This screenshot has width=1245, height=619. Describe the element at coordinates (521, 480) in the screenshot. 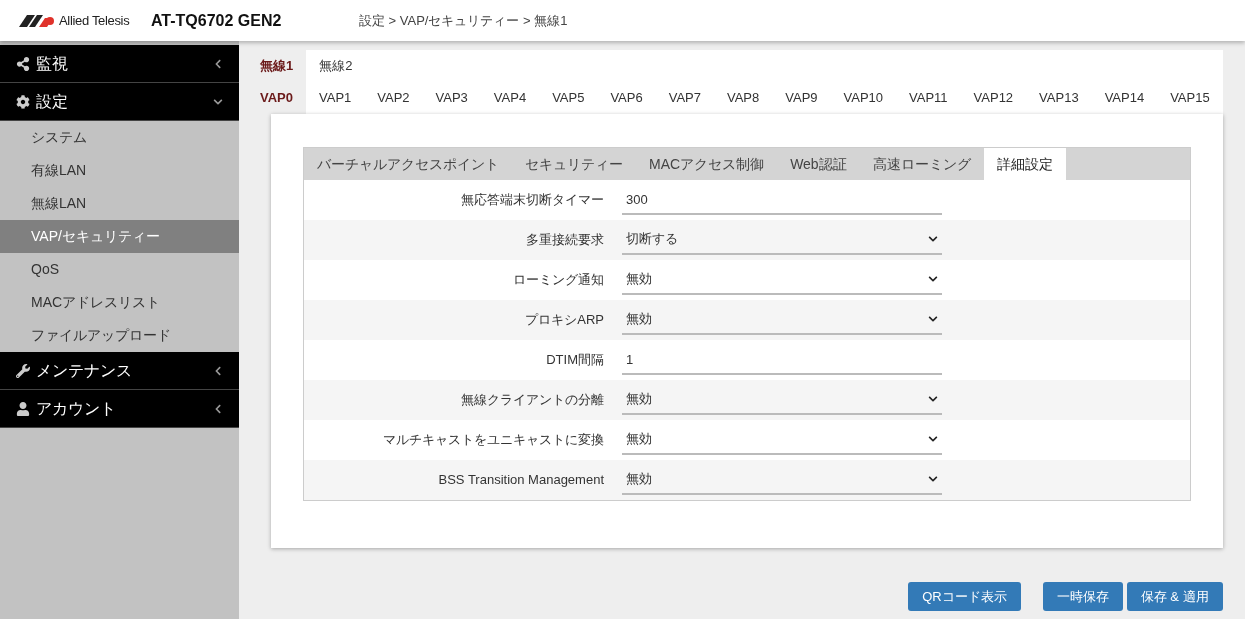

I see `field-label: BSS Transition Management` at that location.